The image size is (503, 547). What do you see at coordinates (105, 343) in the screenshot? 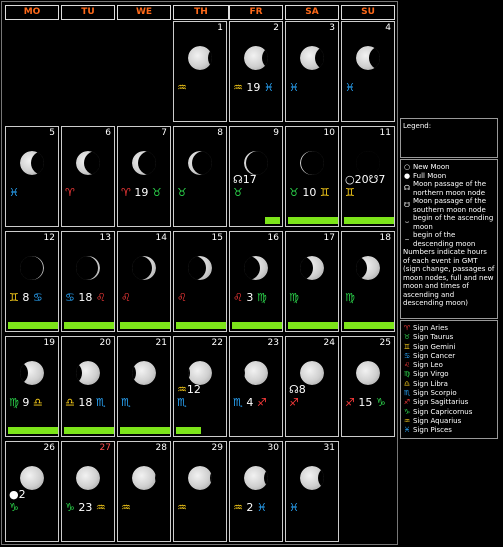
I see `day-number: 20` at bounding box center [105, 343].